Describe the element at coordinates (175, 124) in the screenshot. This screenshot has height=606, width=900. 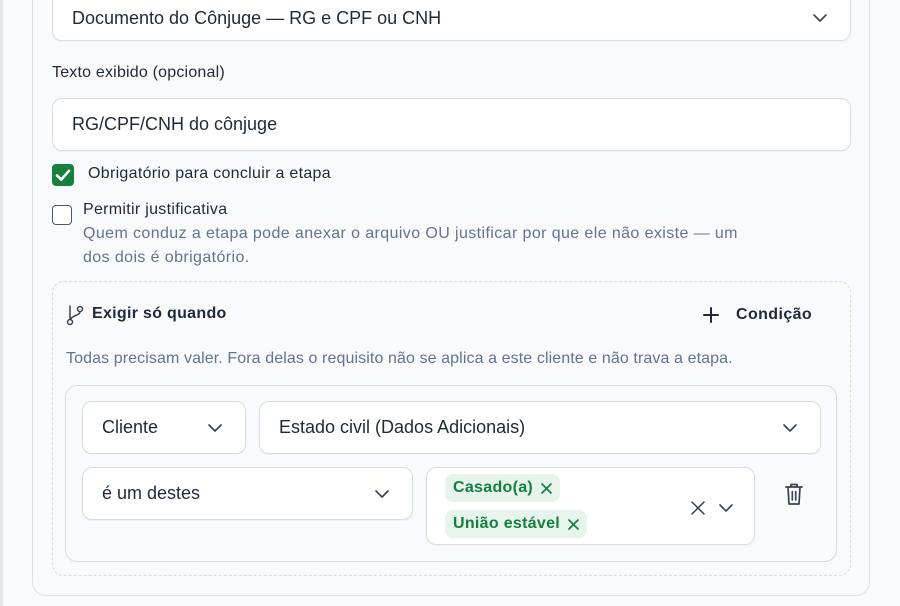
I see `display-text-value: RG/CPF/CNH do cônjuge` at that location.